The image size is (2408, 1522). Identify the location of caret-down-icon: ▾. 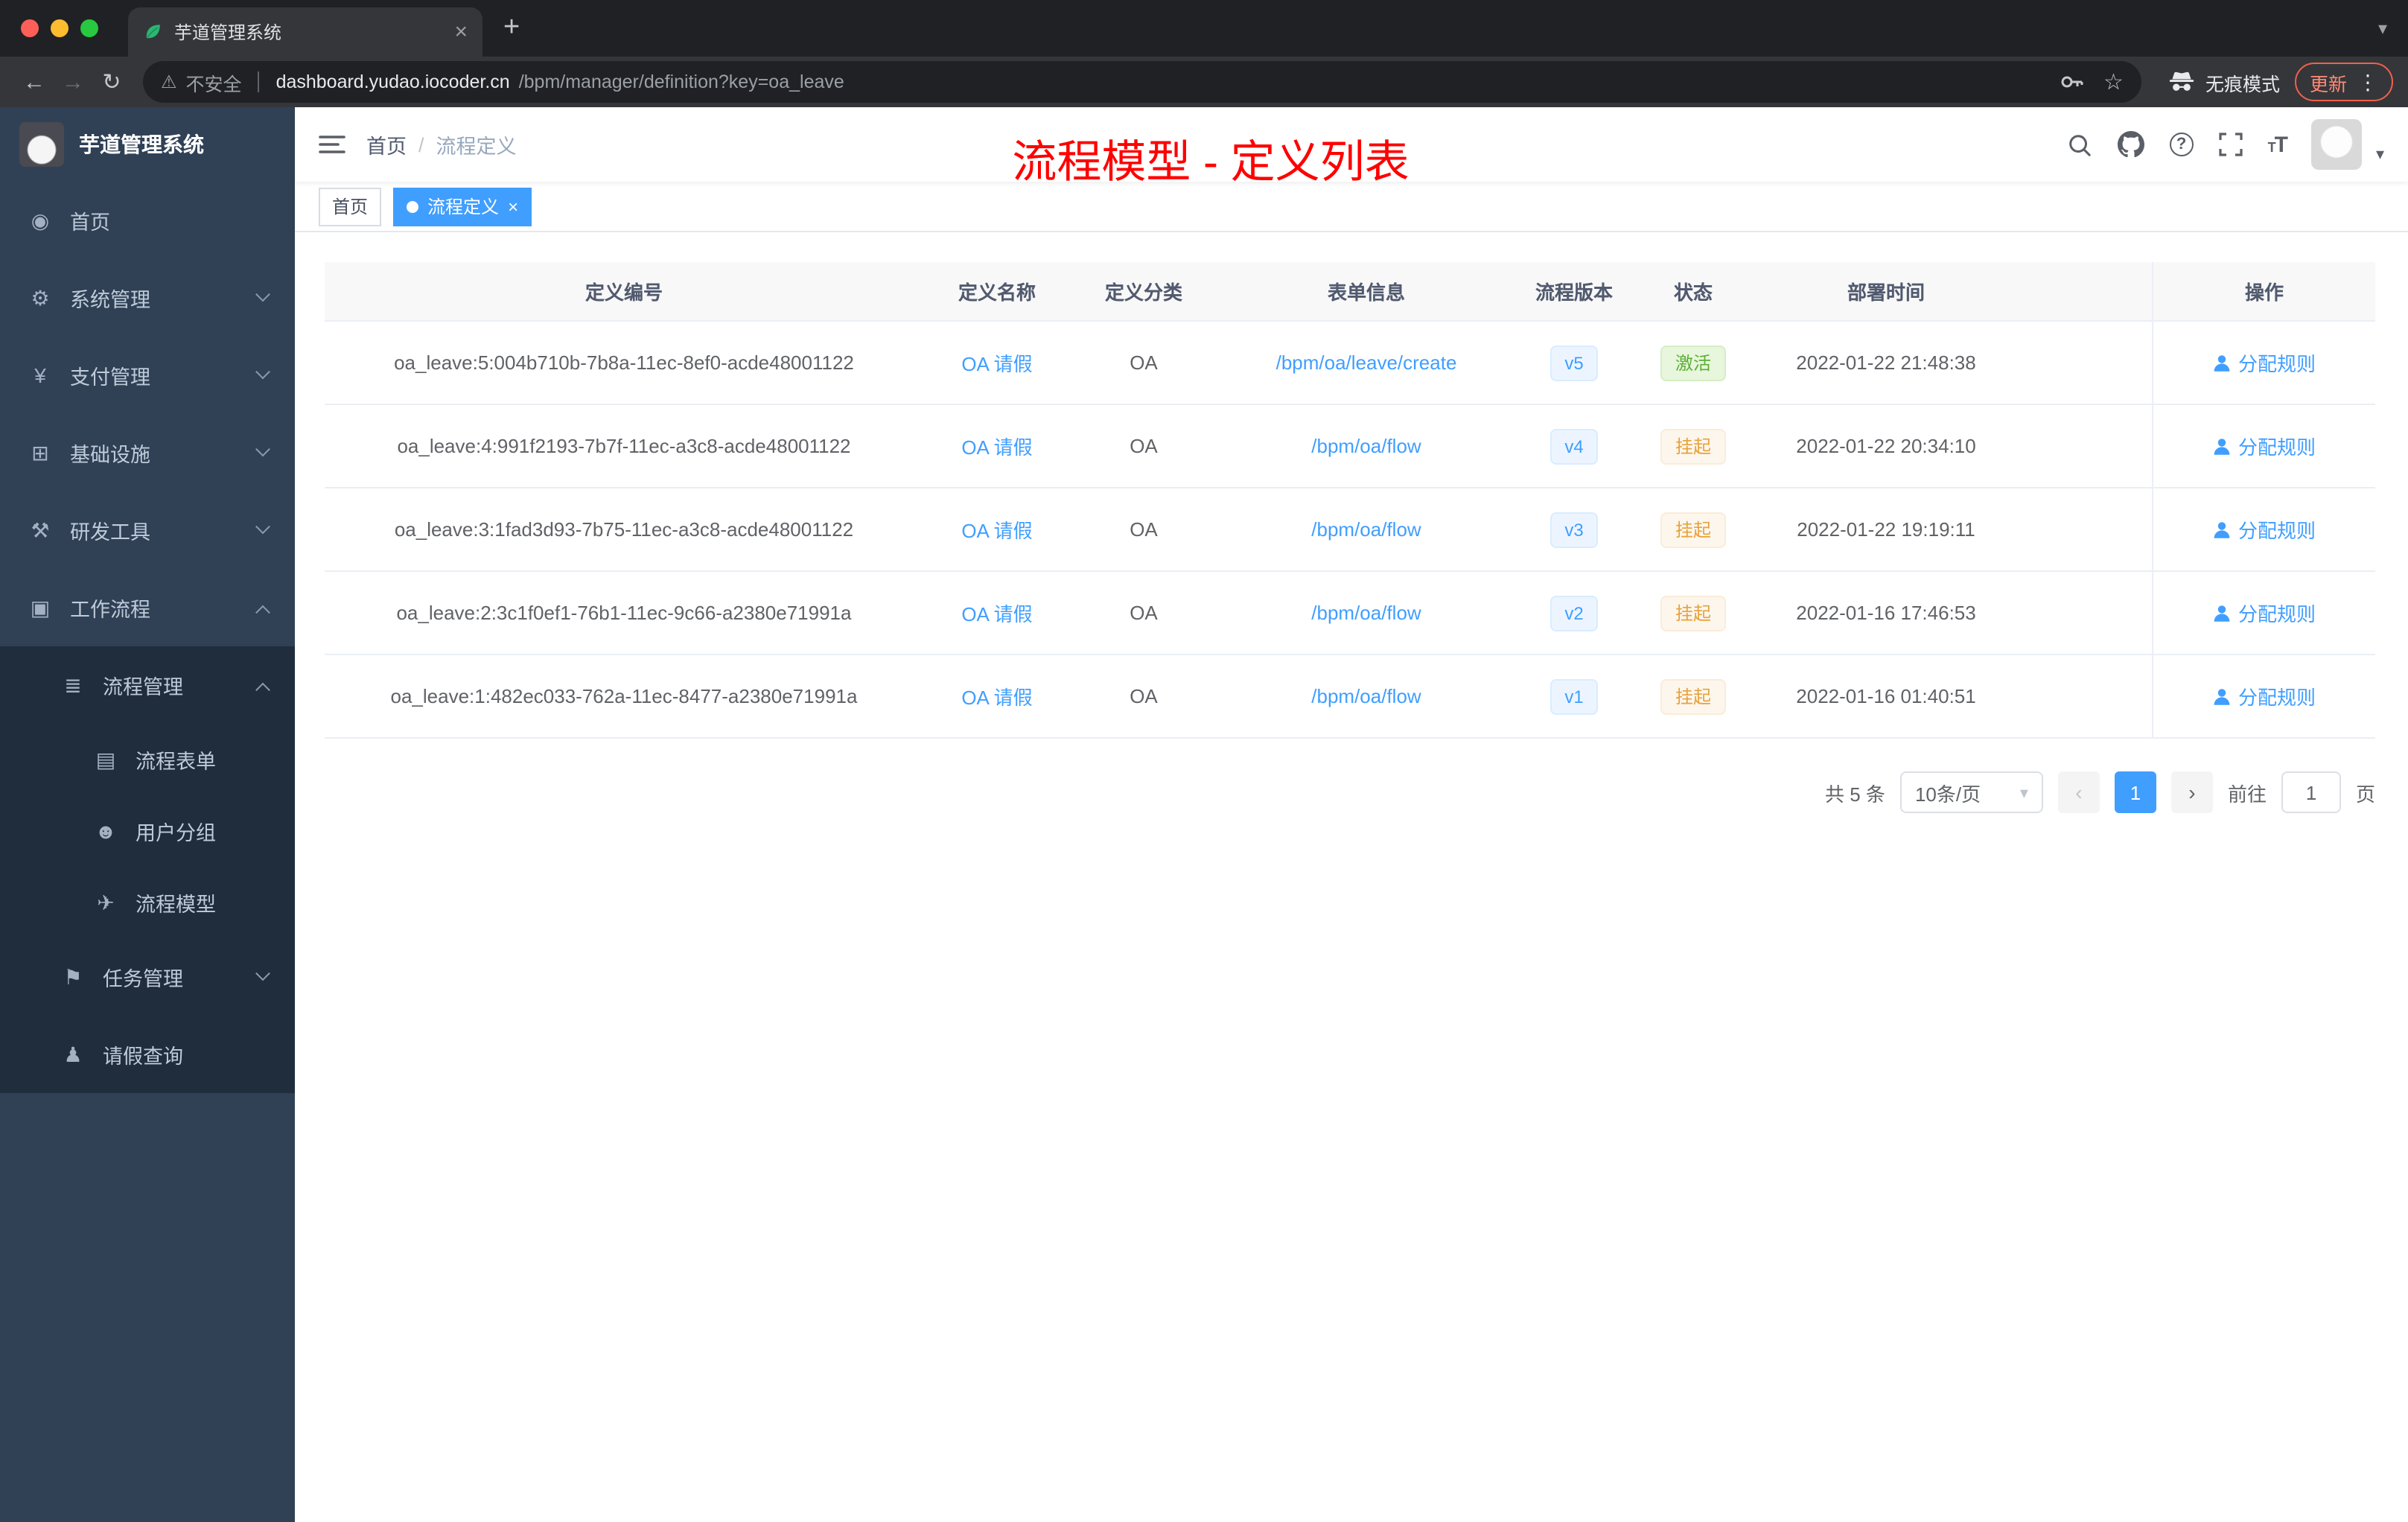
(2380, 157).